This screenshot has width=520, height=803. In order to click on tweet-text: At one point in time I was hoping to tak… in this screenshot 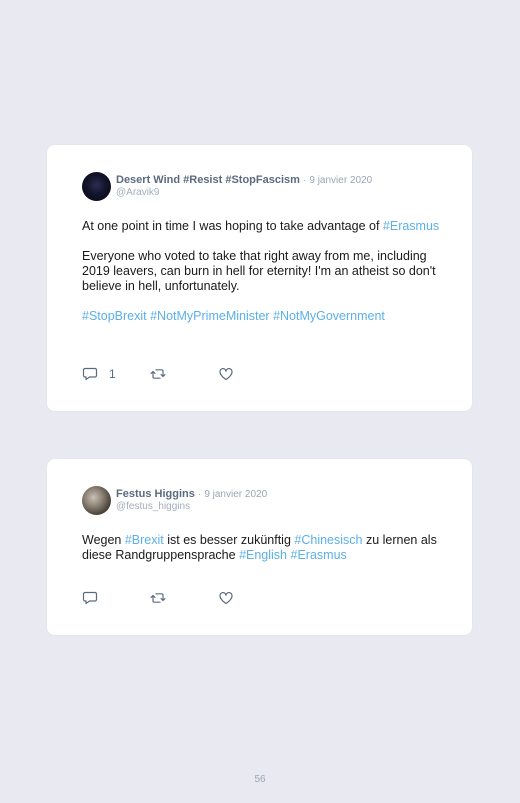, I will do `click(262, 279)`.